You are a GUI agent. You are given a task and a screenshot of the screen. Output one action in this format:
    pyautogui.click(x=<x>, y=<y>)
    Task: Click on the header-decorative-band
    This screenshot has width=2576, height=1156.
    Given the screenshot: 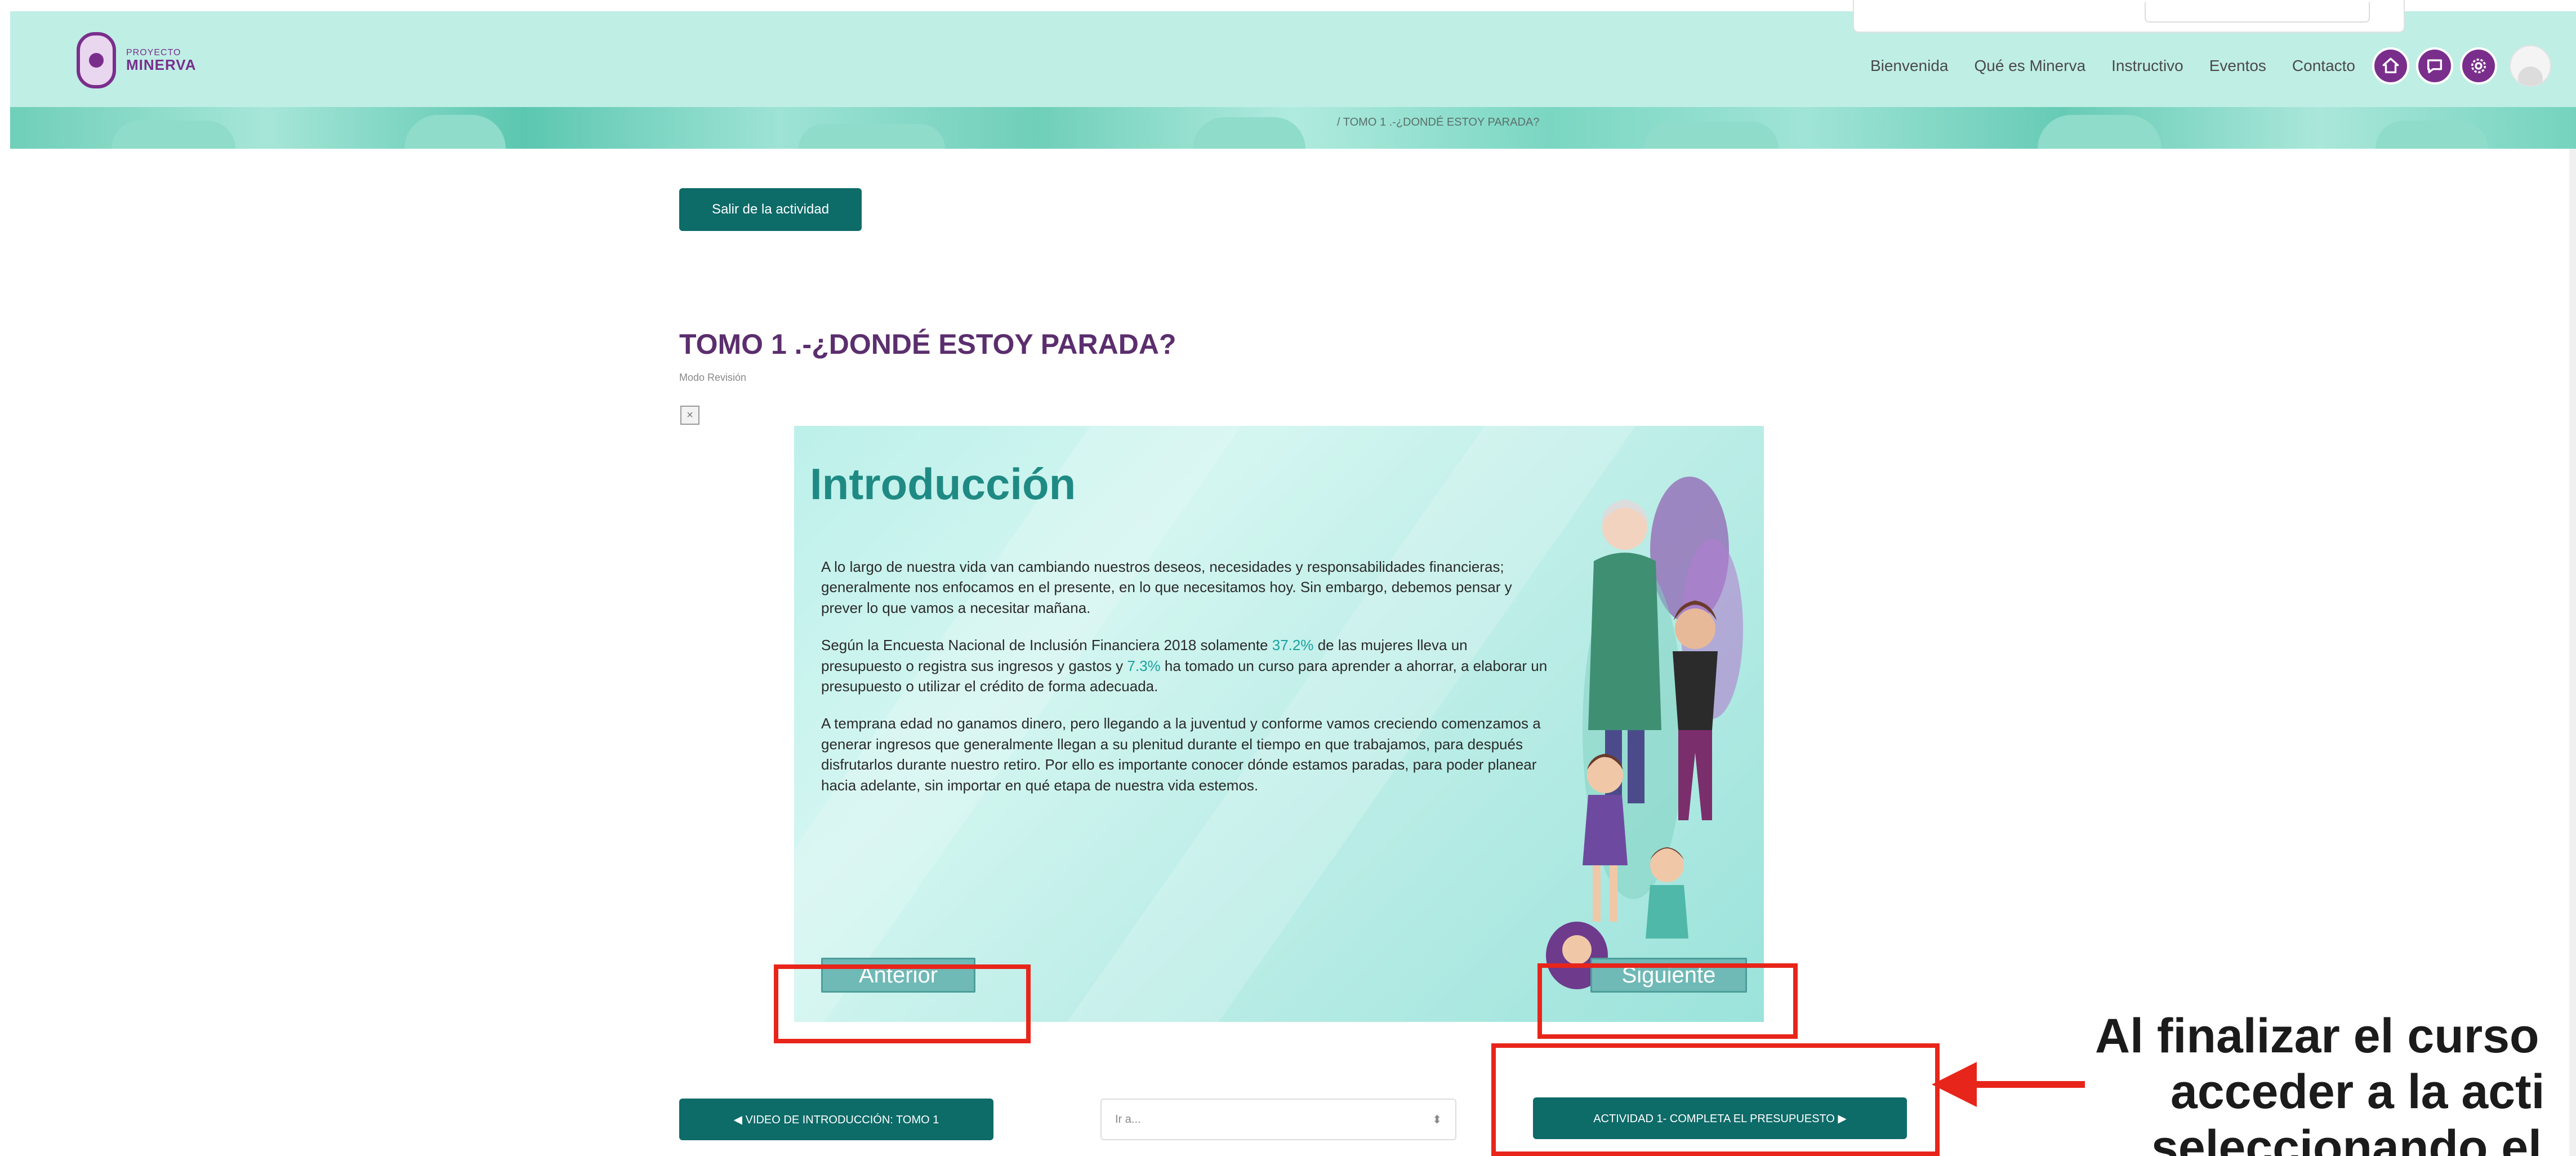 What is the action you would take?
    pyautogui.click(x=1293, y=128)
    